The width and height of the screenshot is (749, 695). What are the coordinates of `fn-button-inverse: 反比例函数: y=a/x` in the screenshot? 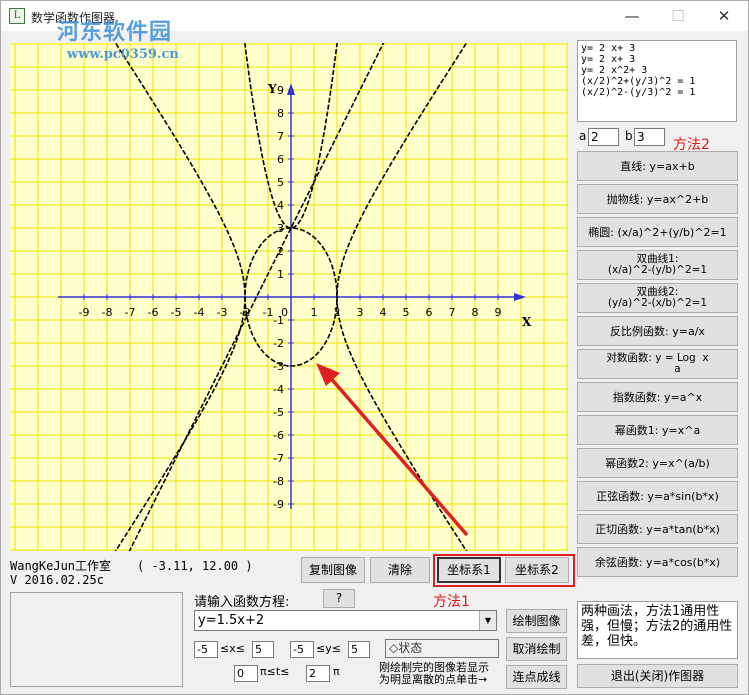 It's located at (657, 331).